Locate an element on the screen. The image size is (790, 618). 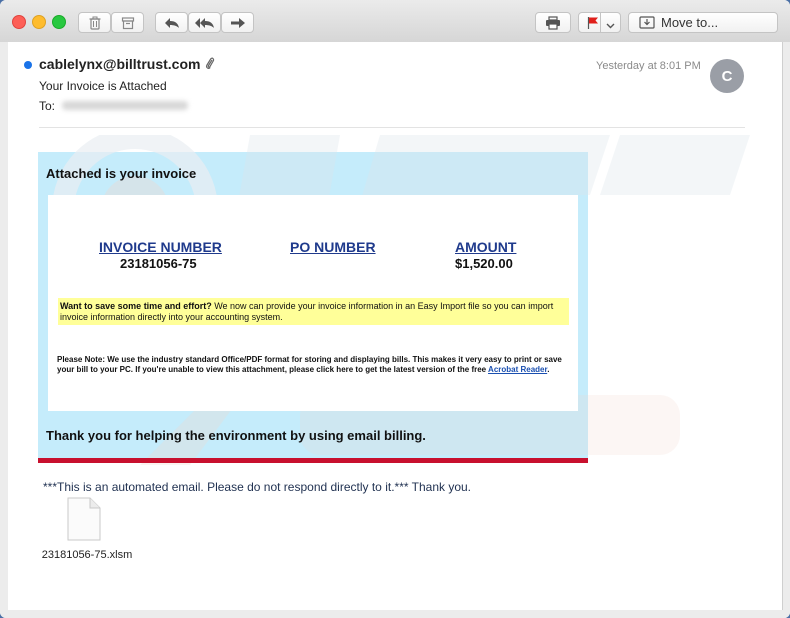
bottom-border is located at coordinates (395, 614).